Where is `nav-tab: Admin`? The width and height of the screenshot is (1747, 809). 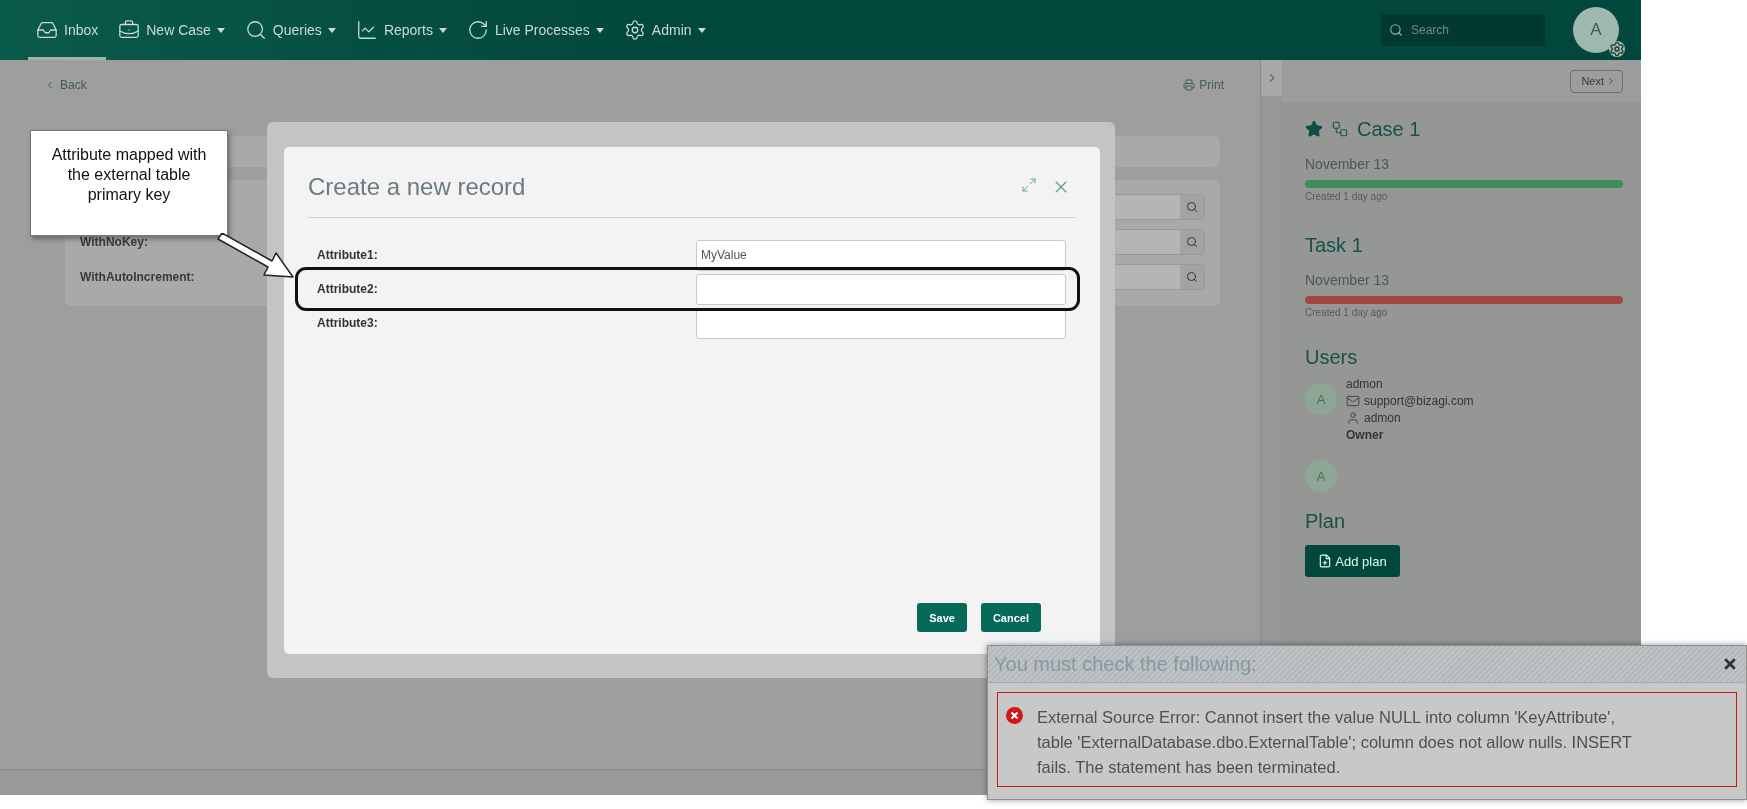 nav-tab: Admin is located at coordinates (664, 30).